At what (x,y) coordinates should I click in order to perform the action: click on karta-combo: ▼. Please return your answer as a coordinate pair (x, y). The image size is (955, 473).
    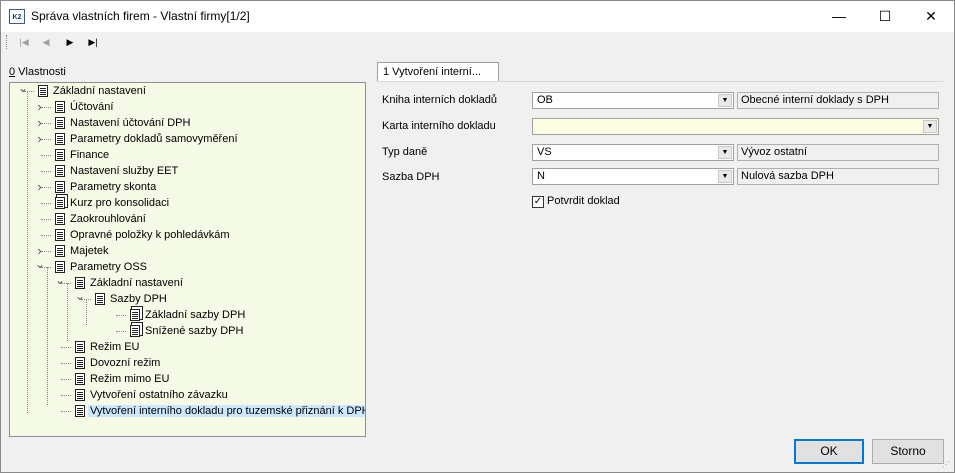
    Looking at the image, I should click on (735, 126).